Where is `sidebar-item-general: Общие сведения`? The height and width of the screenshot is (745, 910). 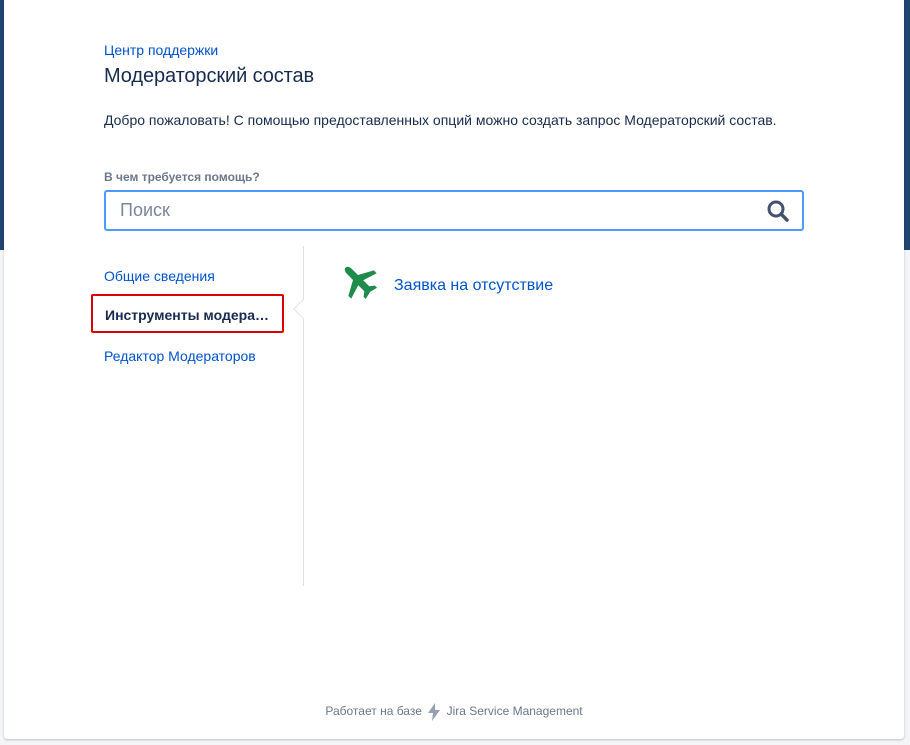
sidebar-item-general: Общие сведения is located at coordinates (159, 276).